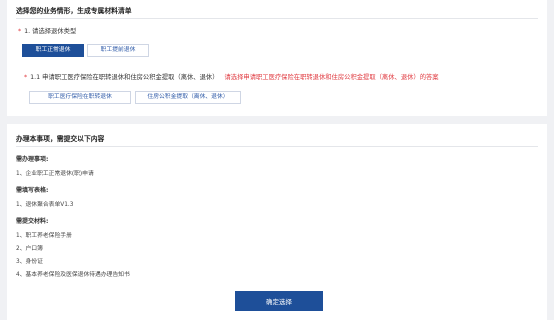  What do you see at coordinates (118, 50) in the screenshot?
I see `option-early-retirement-button: 职工提前退休` at bounding box center [118, 50].